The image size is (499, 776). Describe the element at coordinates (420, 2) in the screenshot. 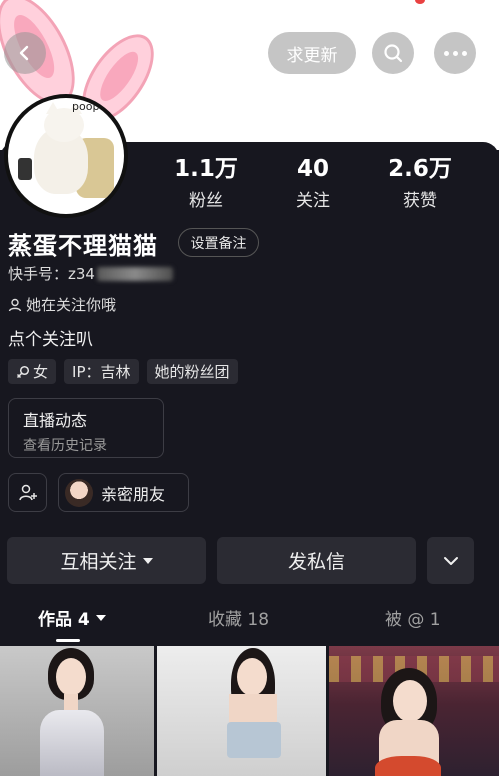

I see `decoration-mark` at that location.